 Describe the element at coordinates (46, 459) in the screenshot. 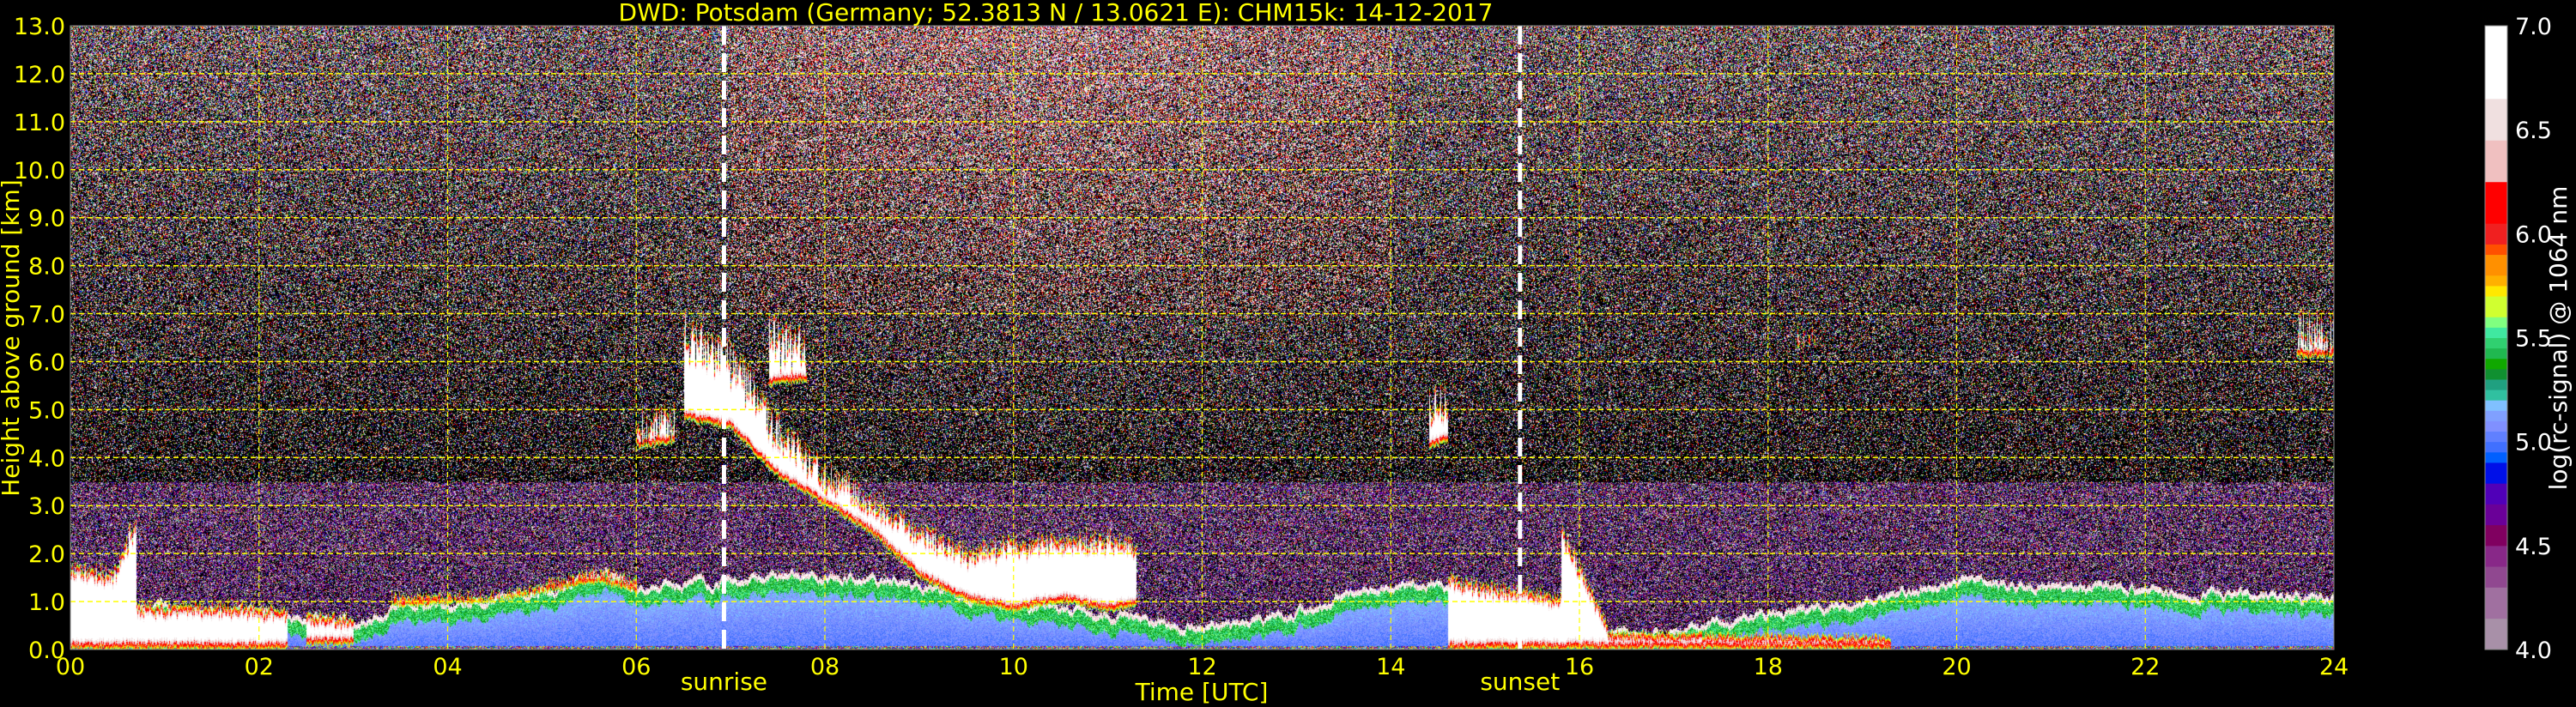

I see `y-tick-label: 4.0` at that location.